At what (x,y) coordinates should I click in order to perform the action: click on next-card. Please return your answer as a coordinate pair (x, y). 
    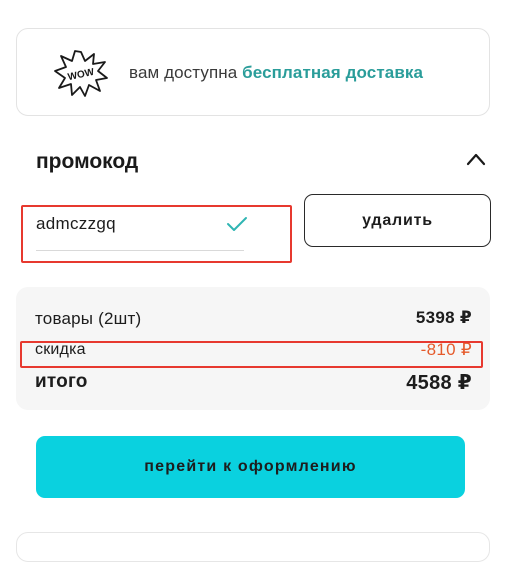
    Looking at the image, I should click on (253, 547).